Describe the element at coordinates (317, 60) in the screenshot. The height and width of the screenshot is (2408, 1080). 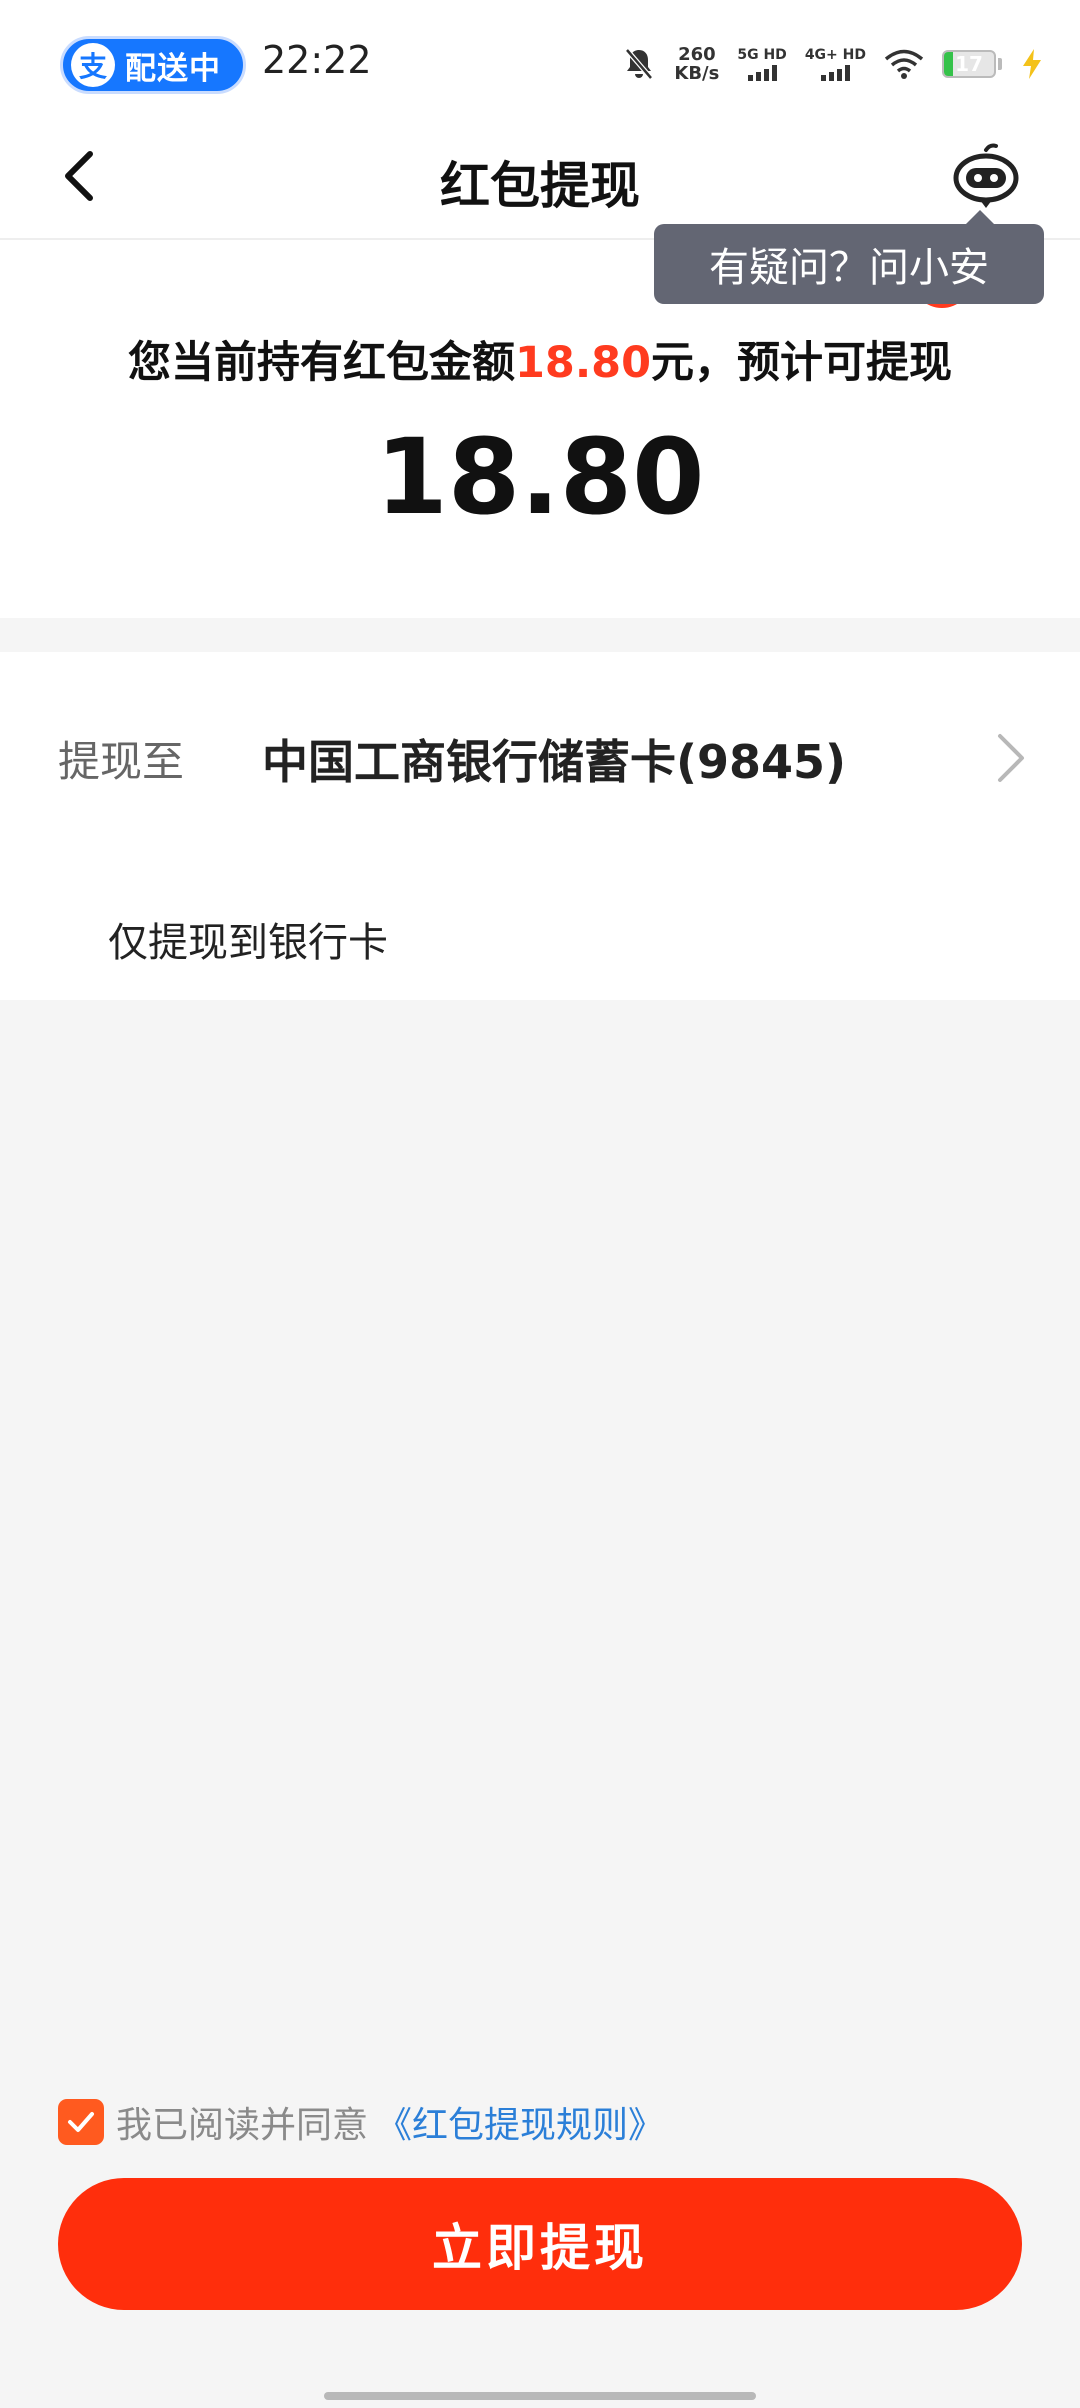
I see `status-time: 22:22` at that location.